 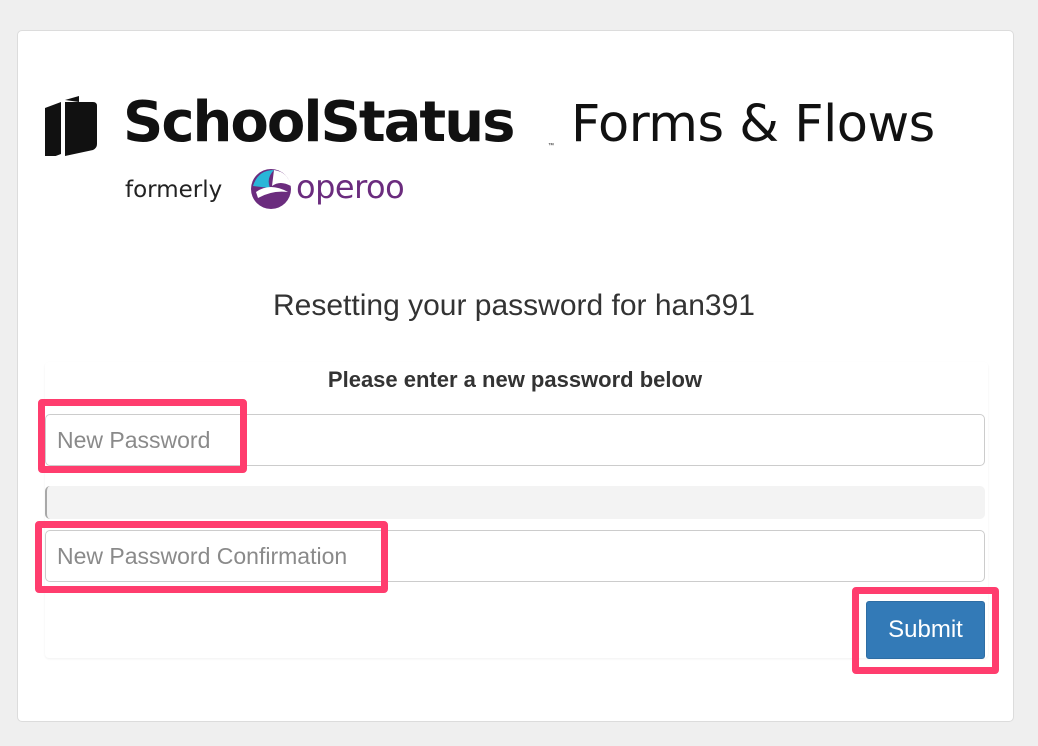 I want to click on password-strength-meter, so click(x=515, y=502).